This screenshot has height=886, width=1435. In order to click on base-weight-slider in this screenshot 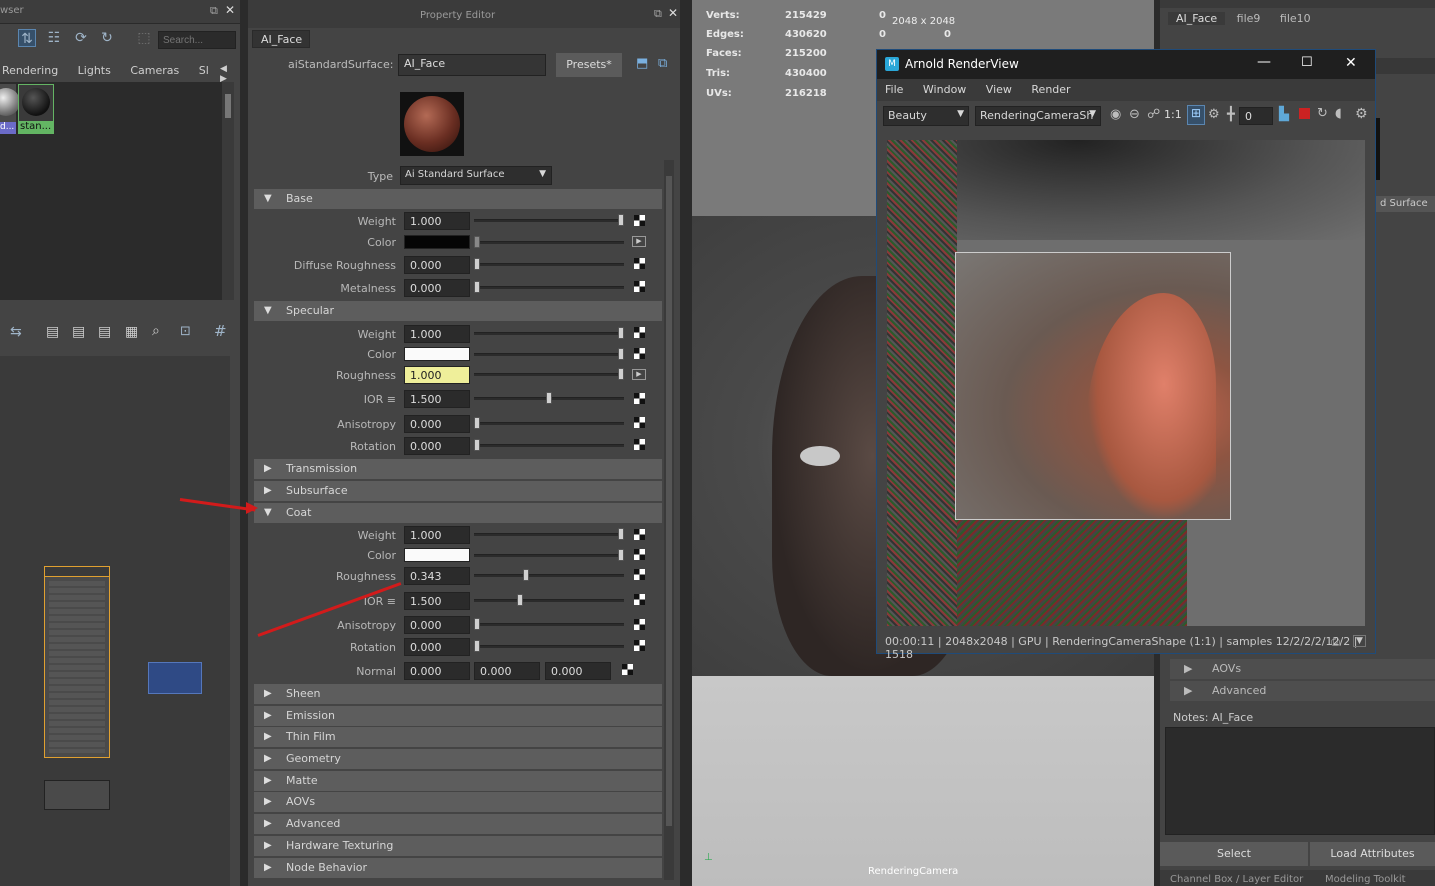, I will do `click(549, 220)`.